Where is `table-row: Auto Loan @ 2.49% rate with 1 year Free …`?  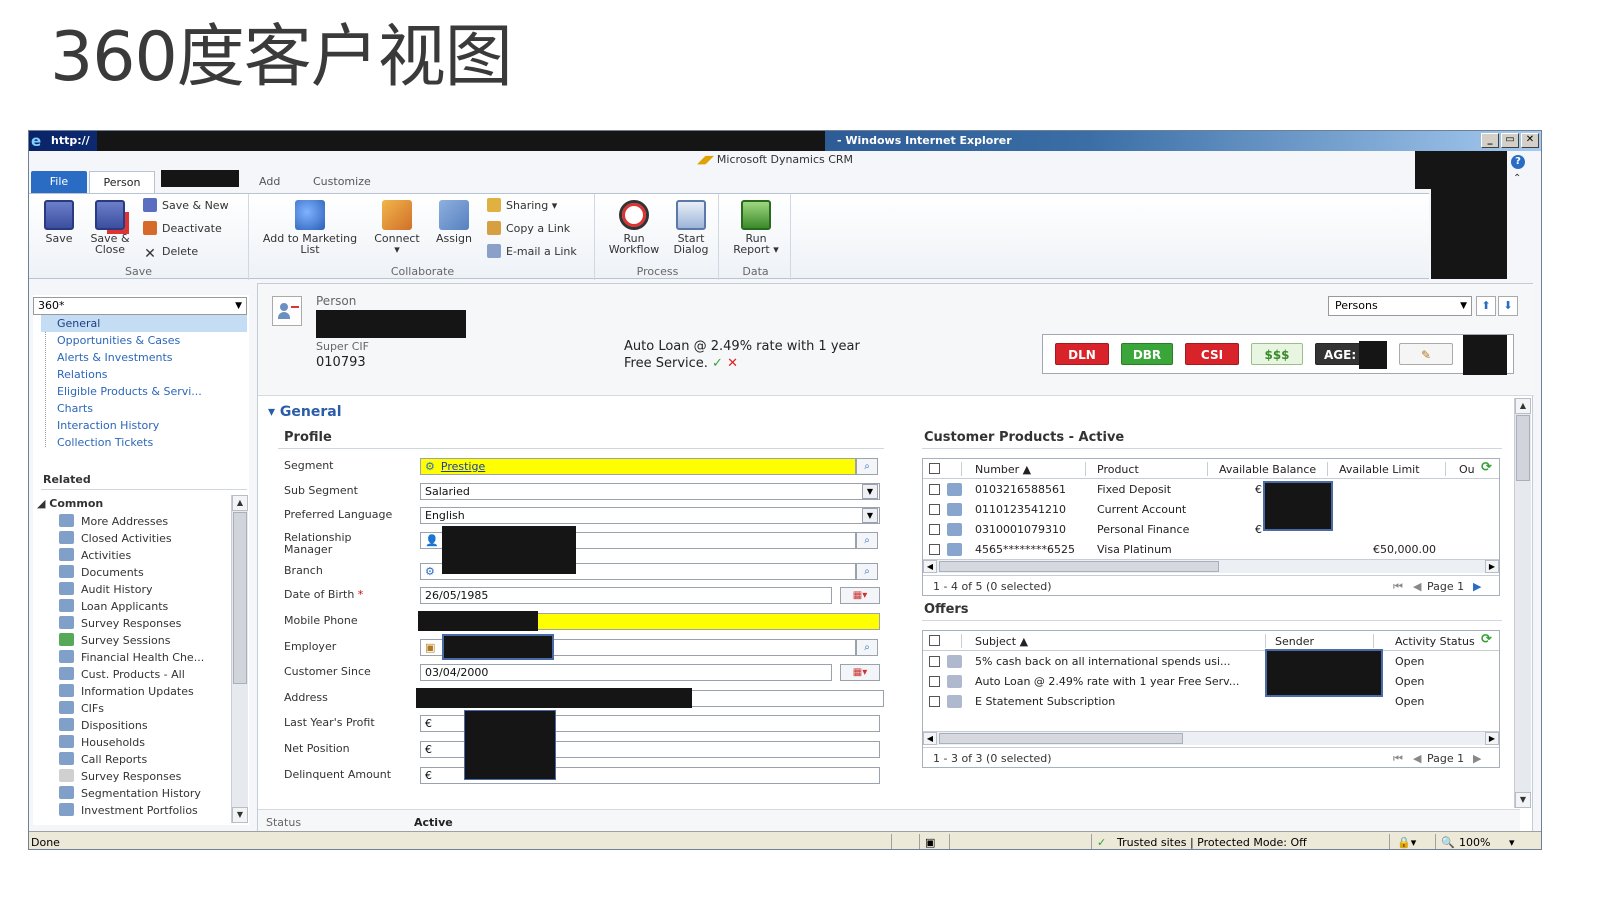 table-row: Auto Loan @ 2.49% rate with 1 year Free … is located at coordinates (1211, 682).